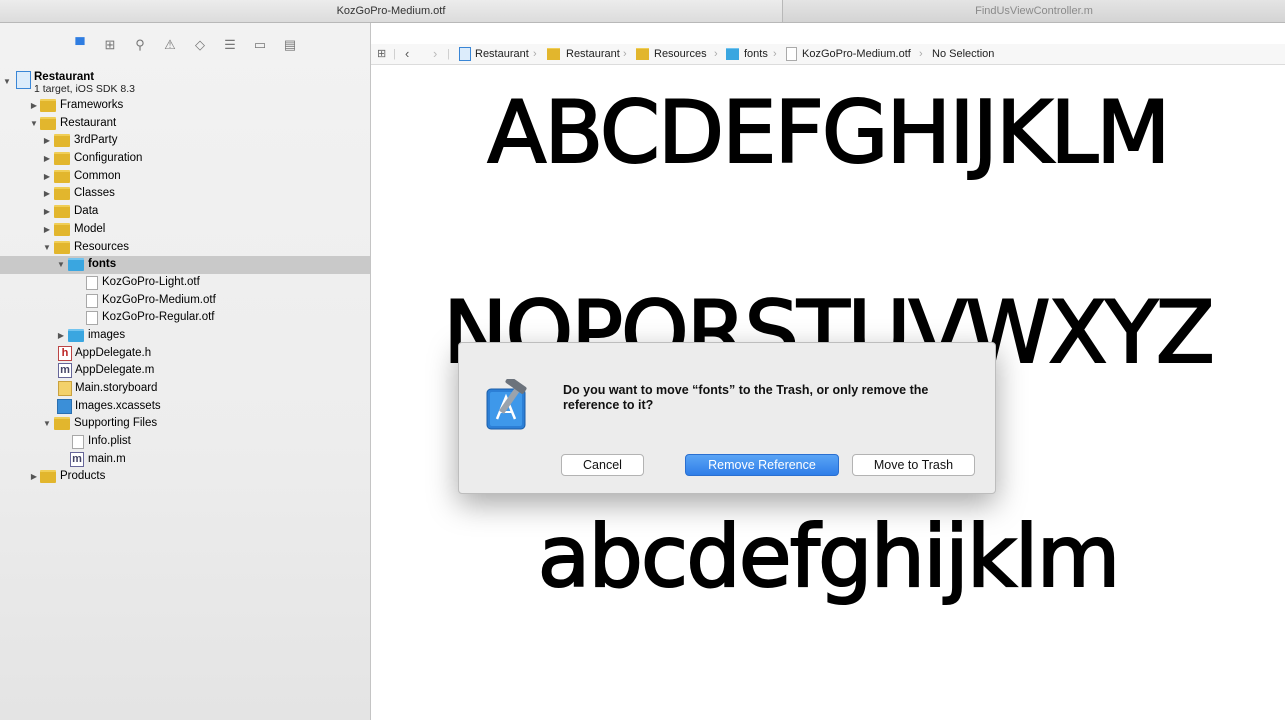 This screenshot has width=1285, height=720. Describe the element at coordinates (64, 406) in the screenshot. I see `asset-catalog-icon` at that location.